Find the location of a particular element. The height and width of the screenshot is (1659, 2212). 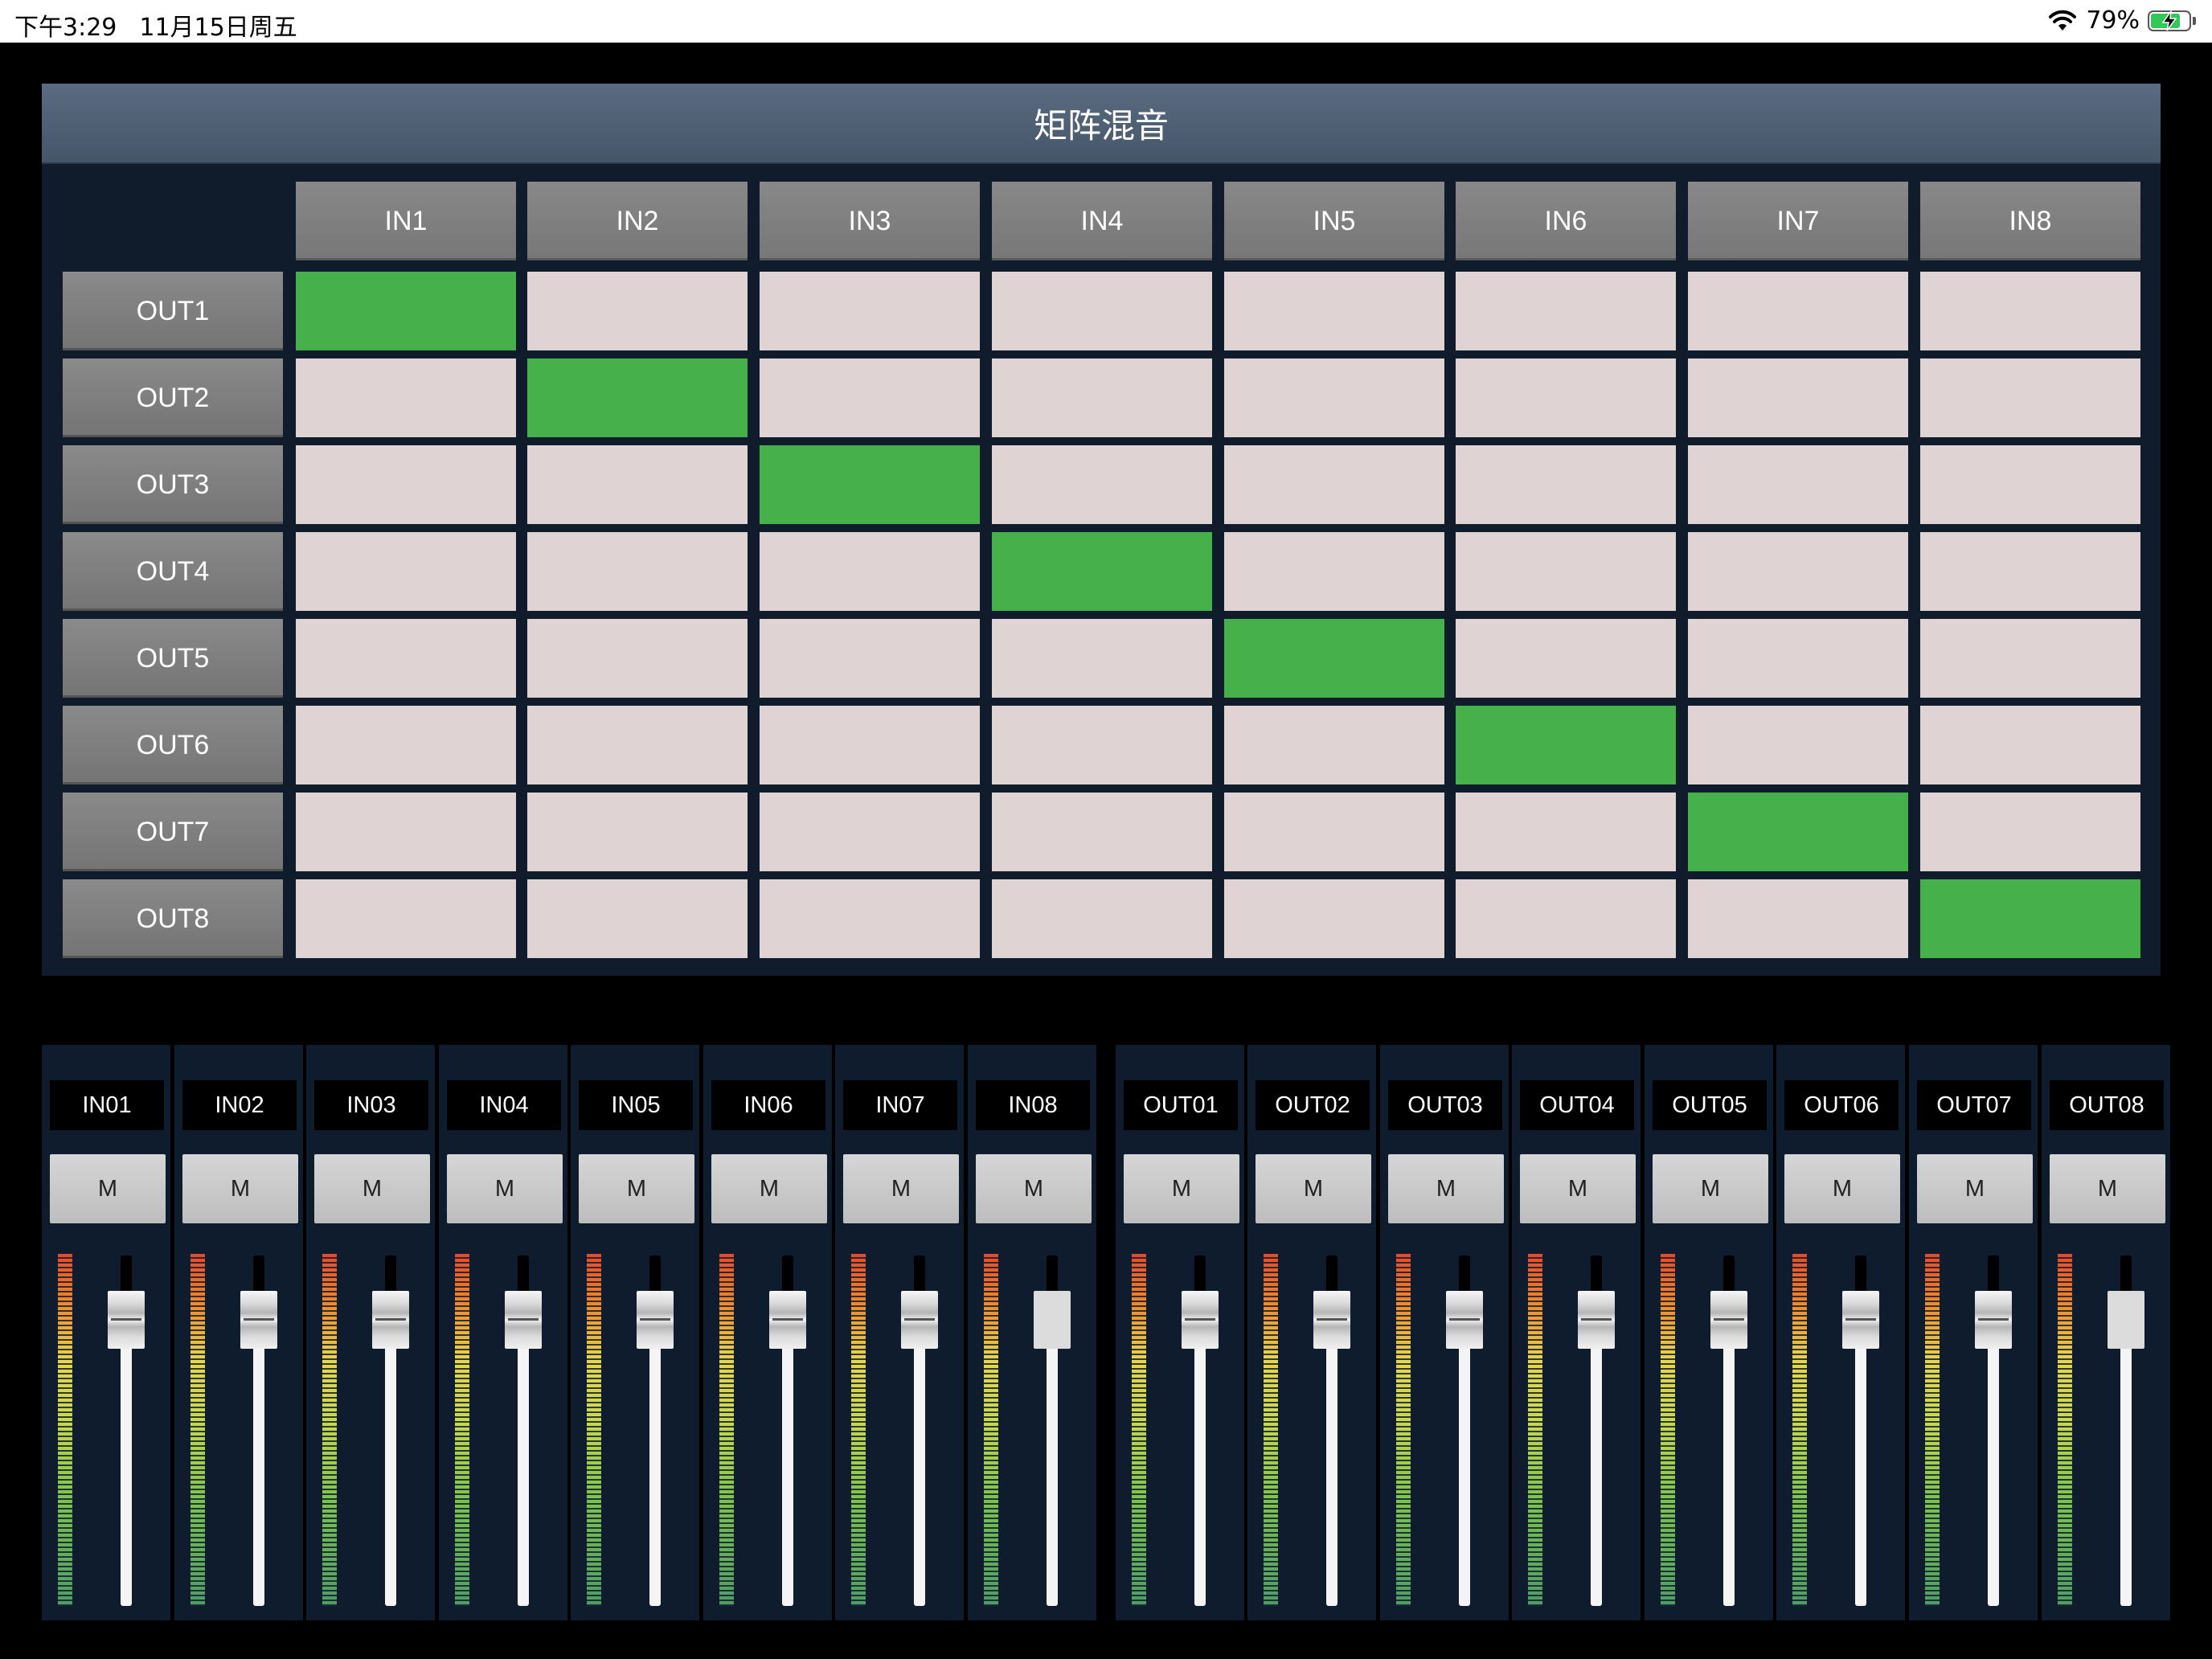

matrix-output-header: OUT1 is located at coordinates (173, 311).